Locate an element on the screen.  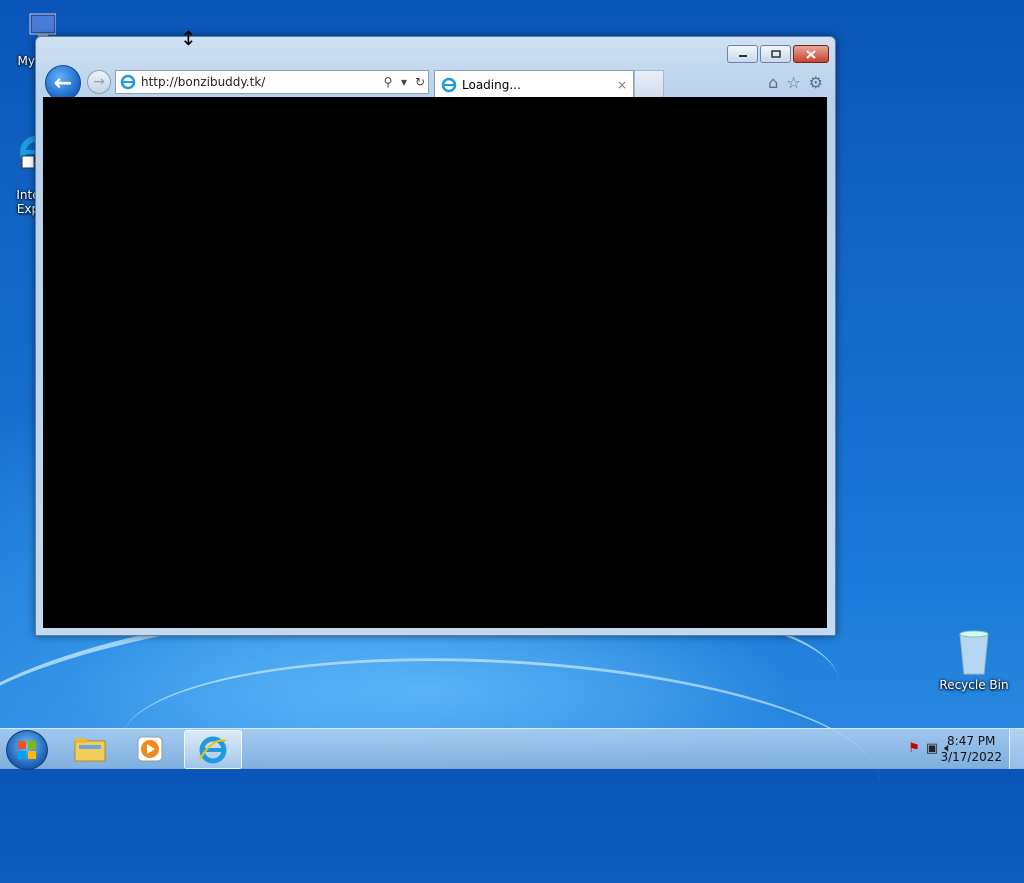
media-player-icon is located at coordinates (150, 748).